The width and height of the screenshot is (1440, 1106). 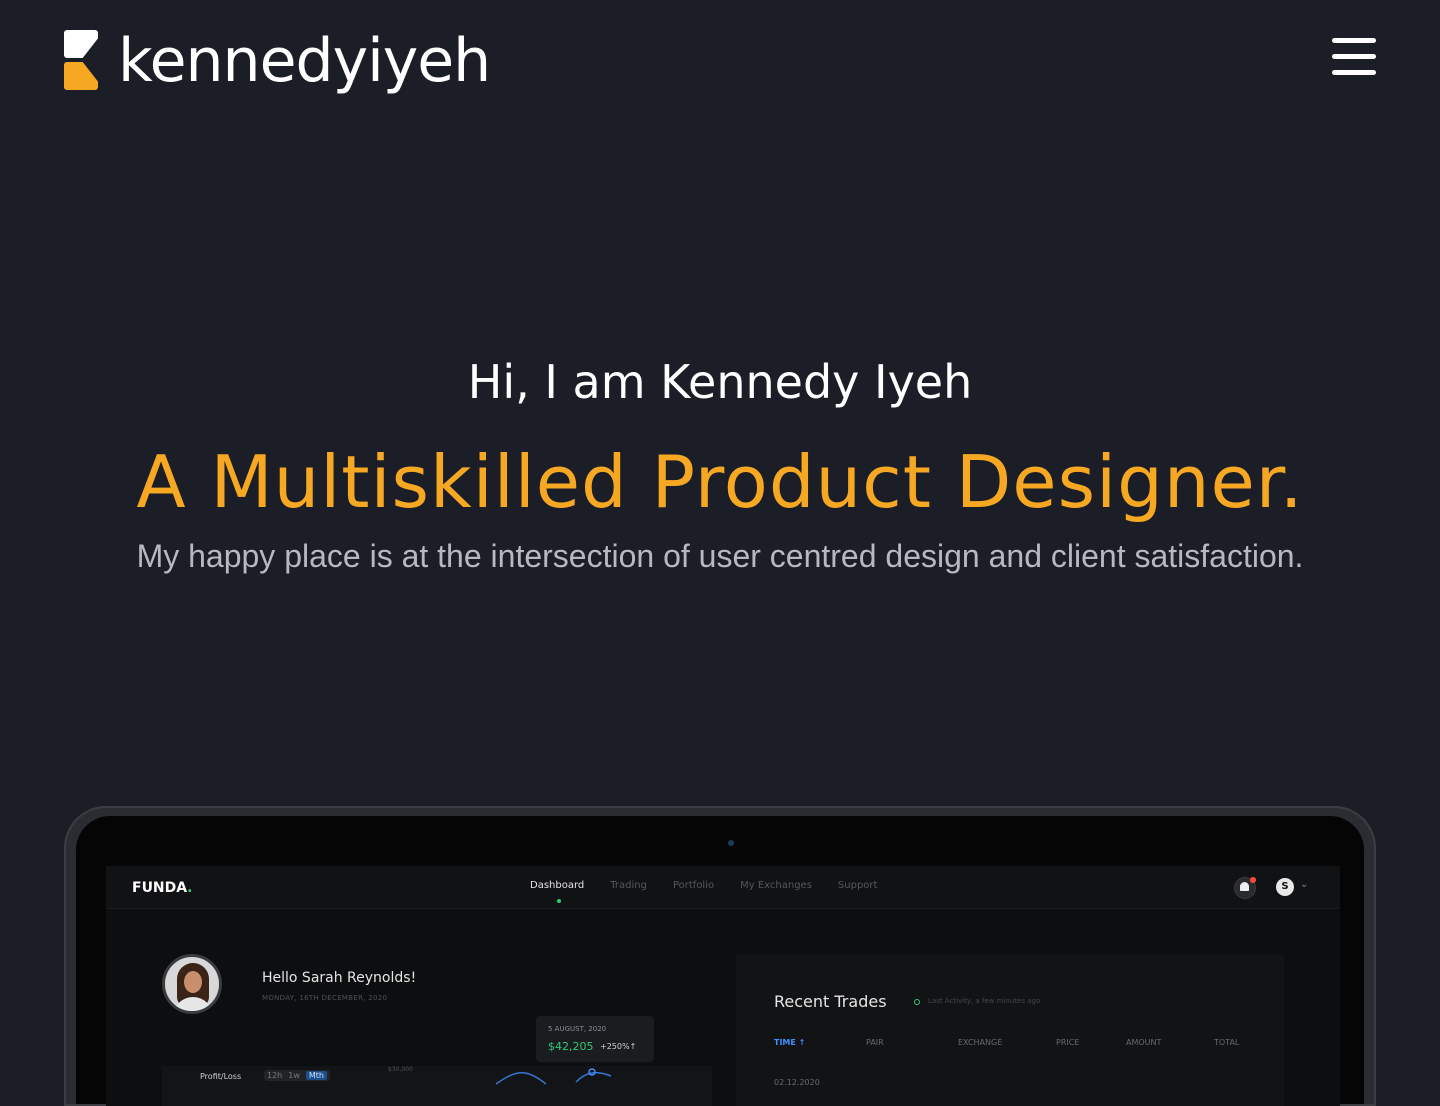 I want to click on hero-greeting: Hi, I am Kennedy Iyeh, so click(x=720, y=382).